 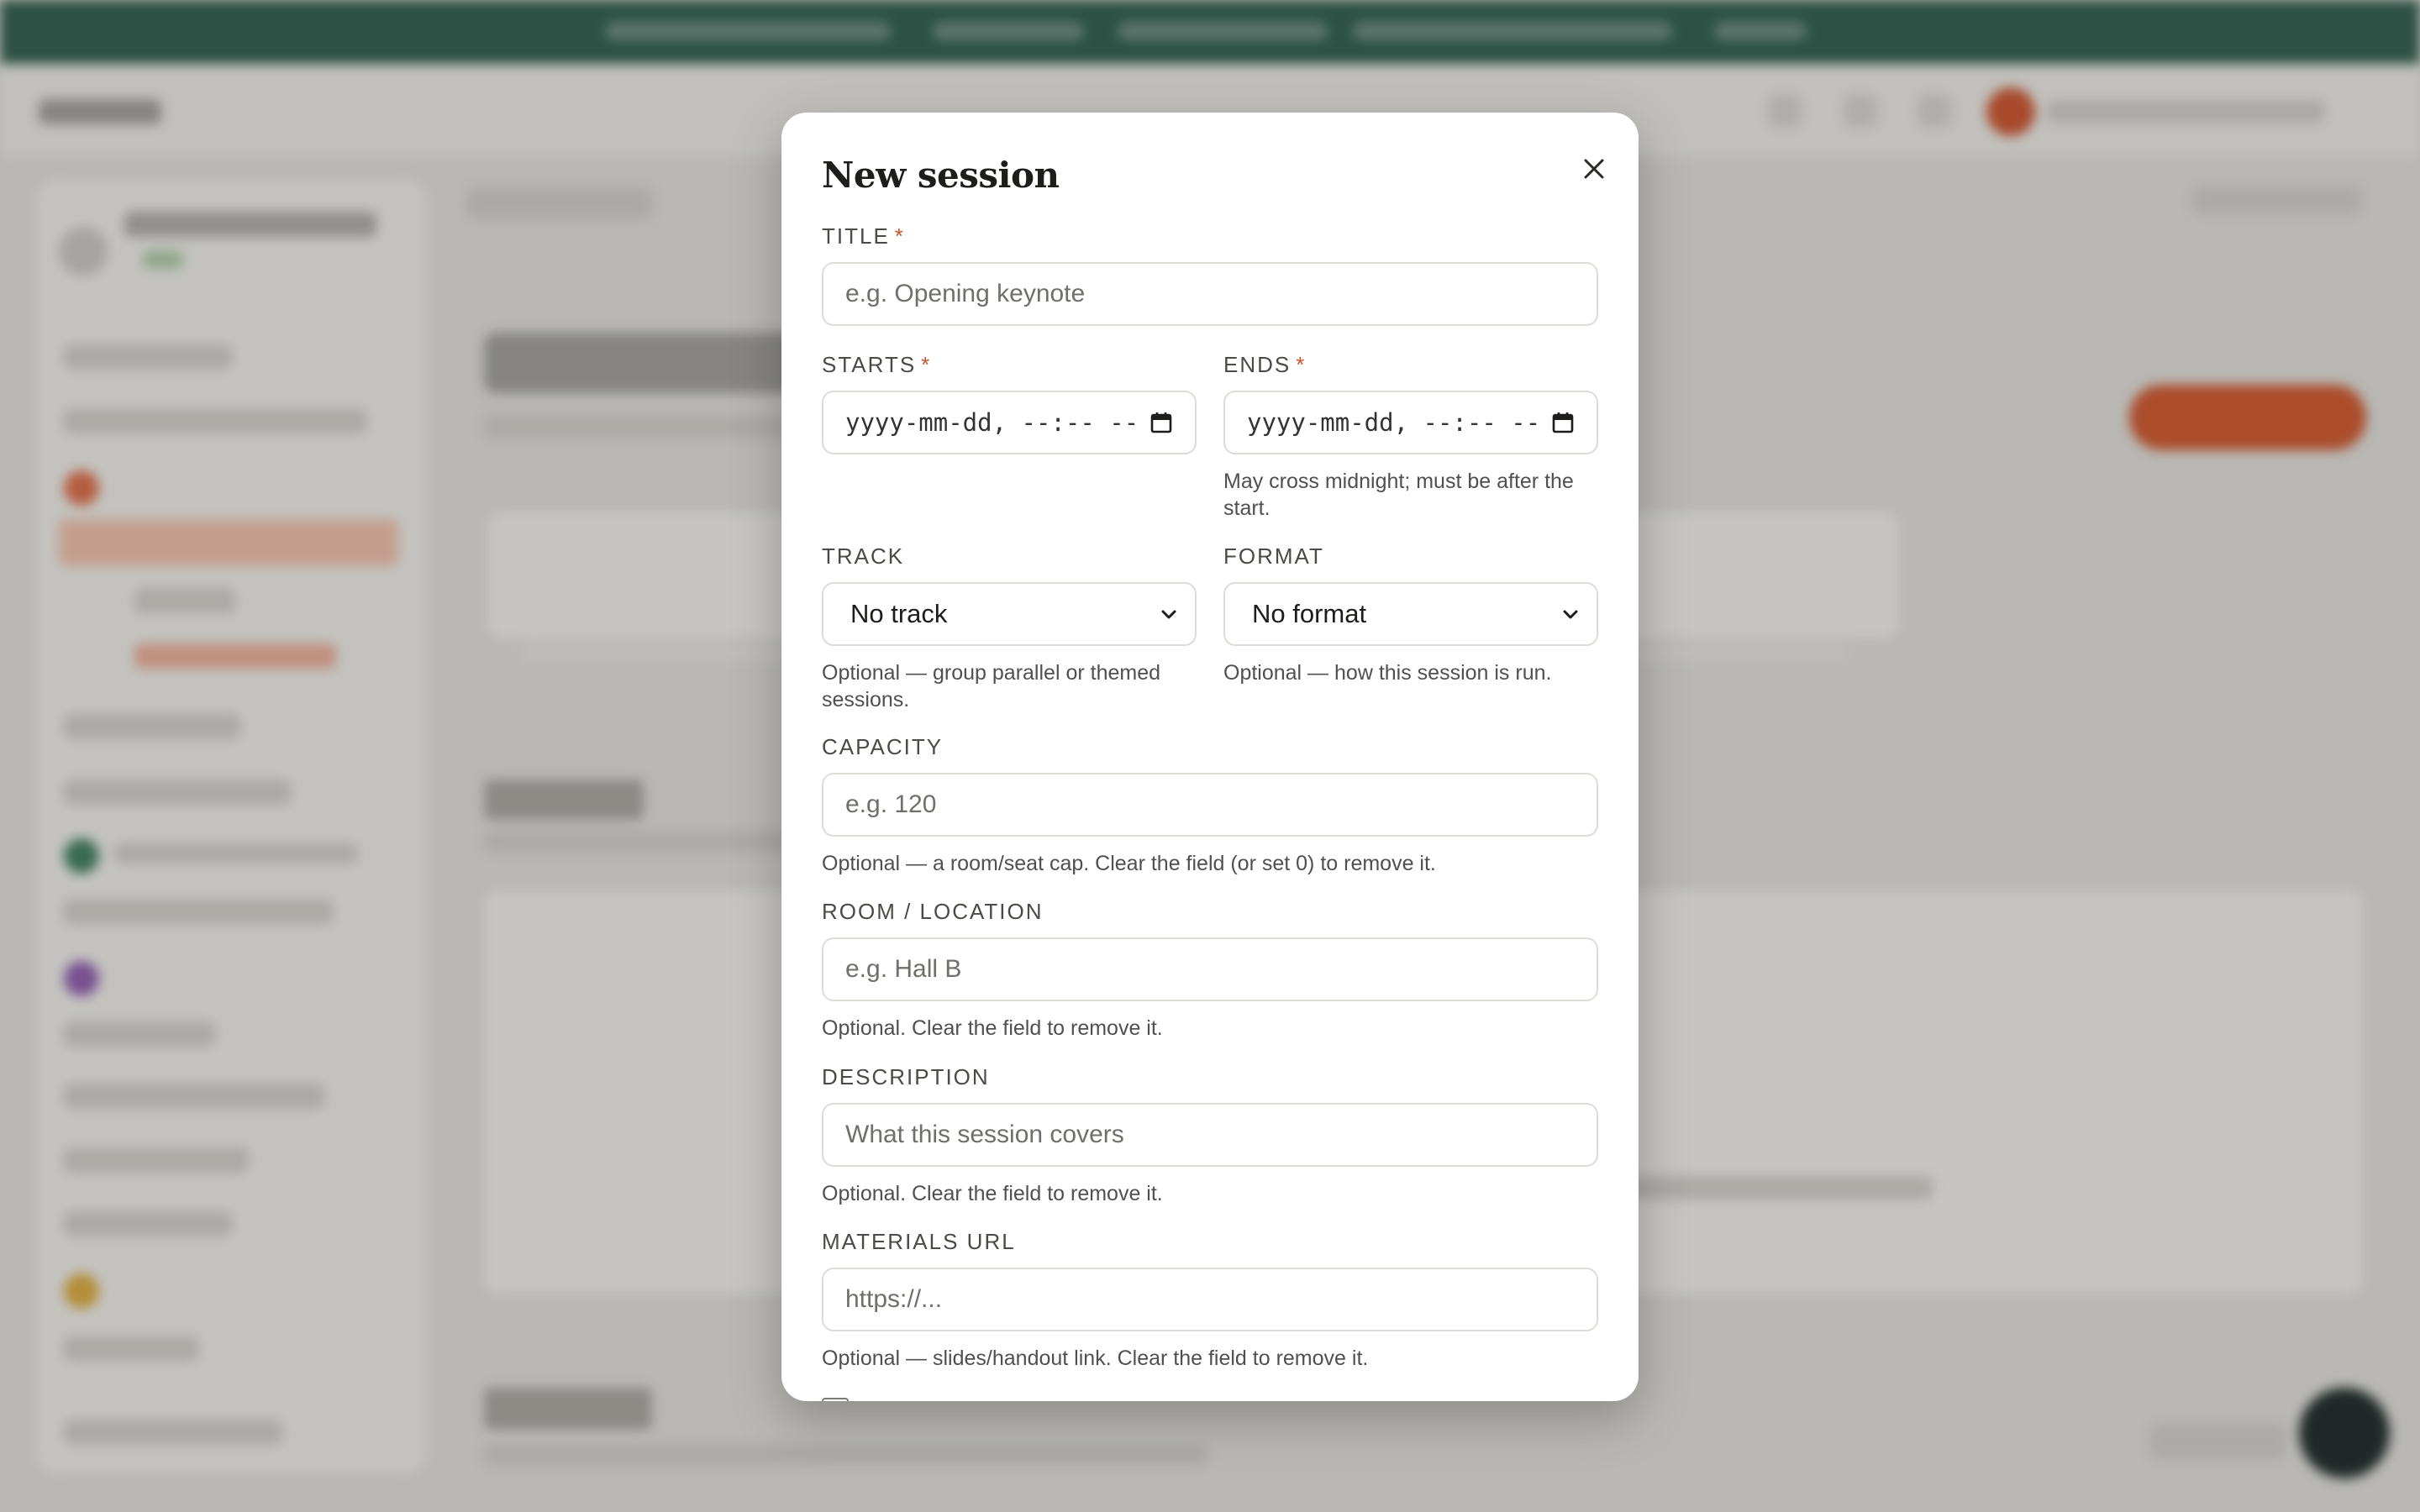 What do you see at coordinates (1387, 673) in the screenshot?
I see `format-help: Optional — how this session is run.` at bounding box center [1387, 673].